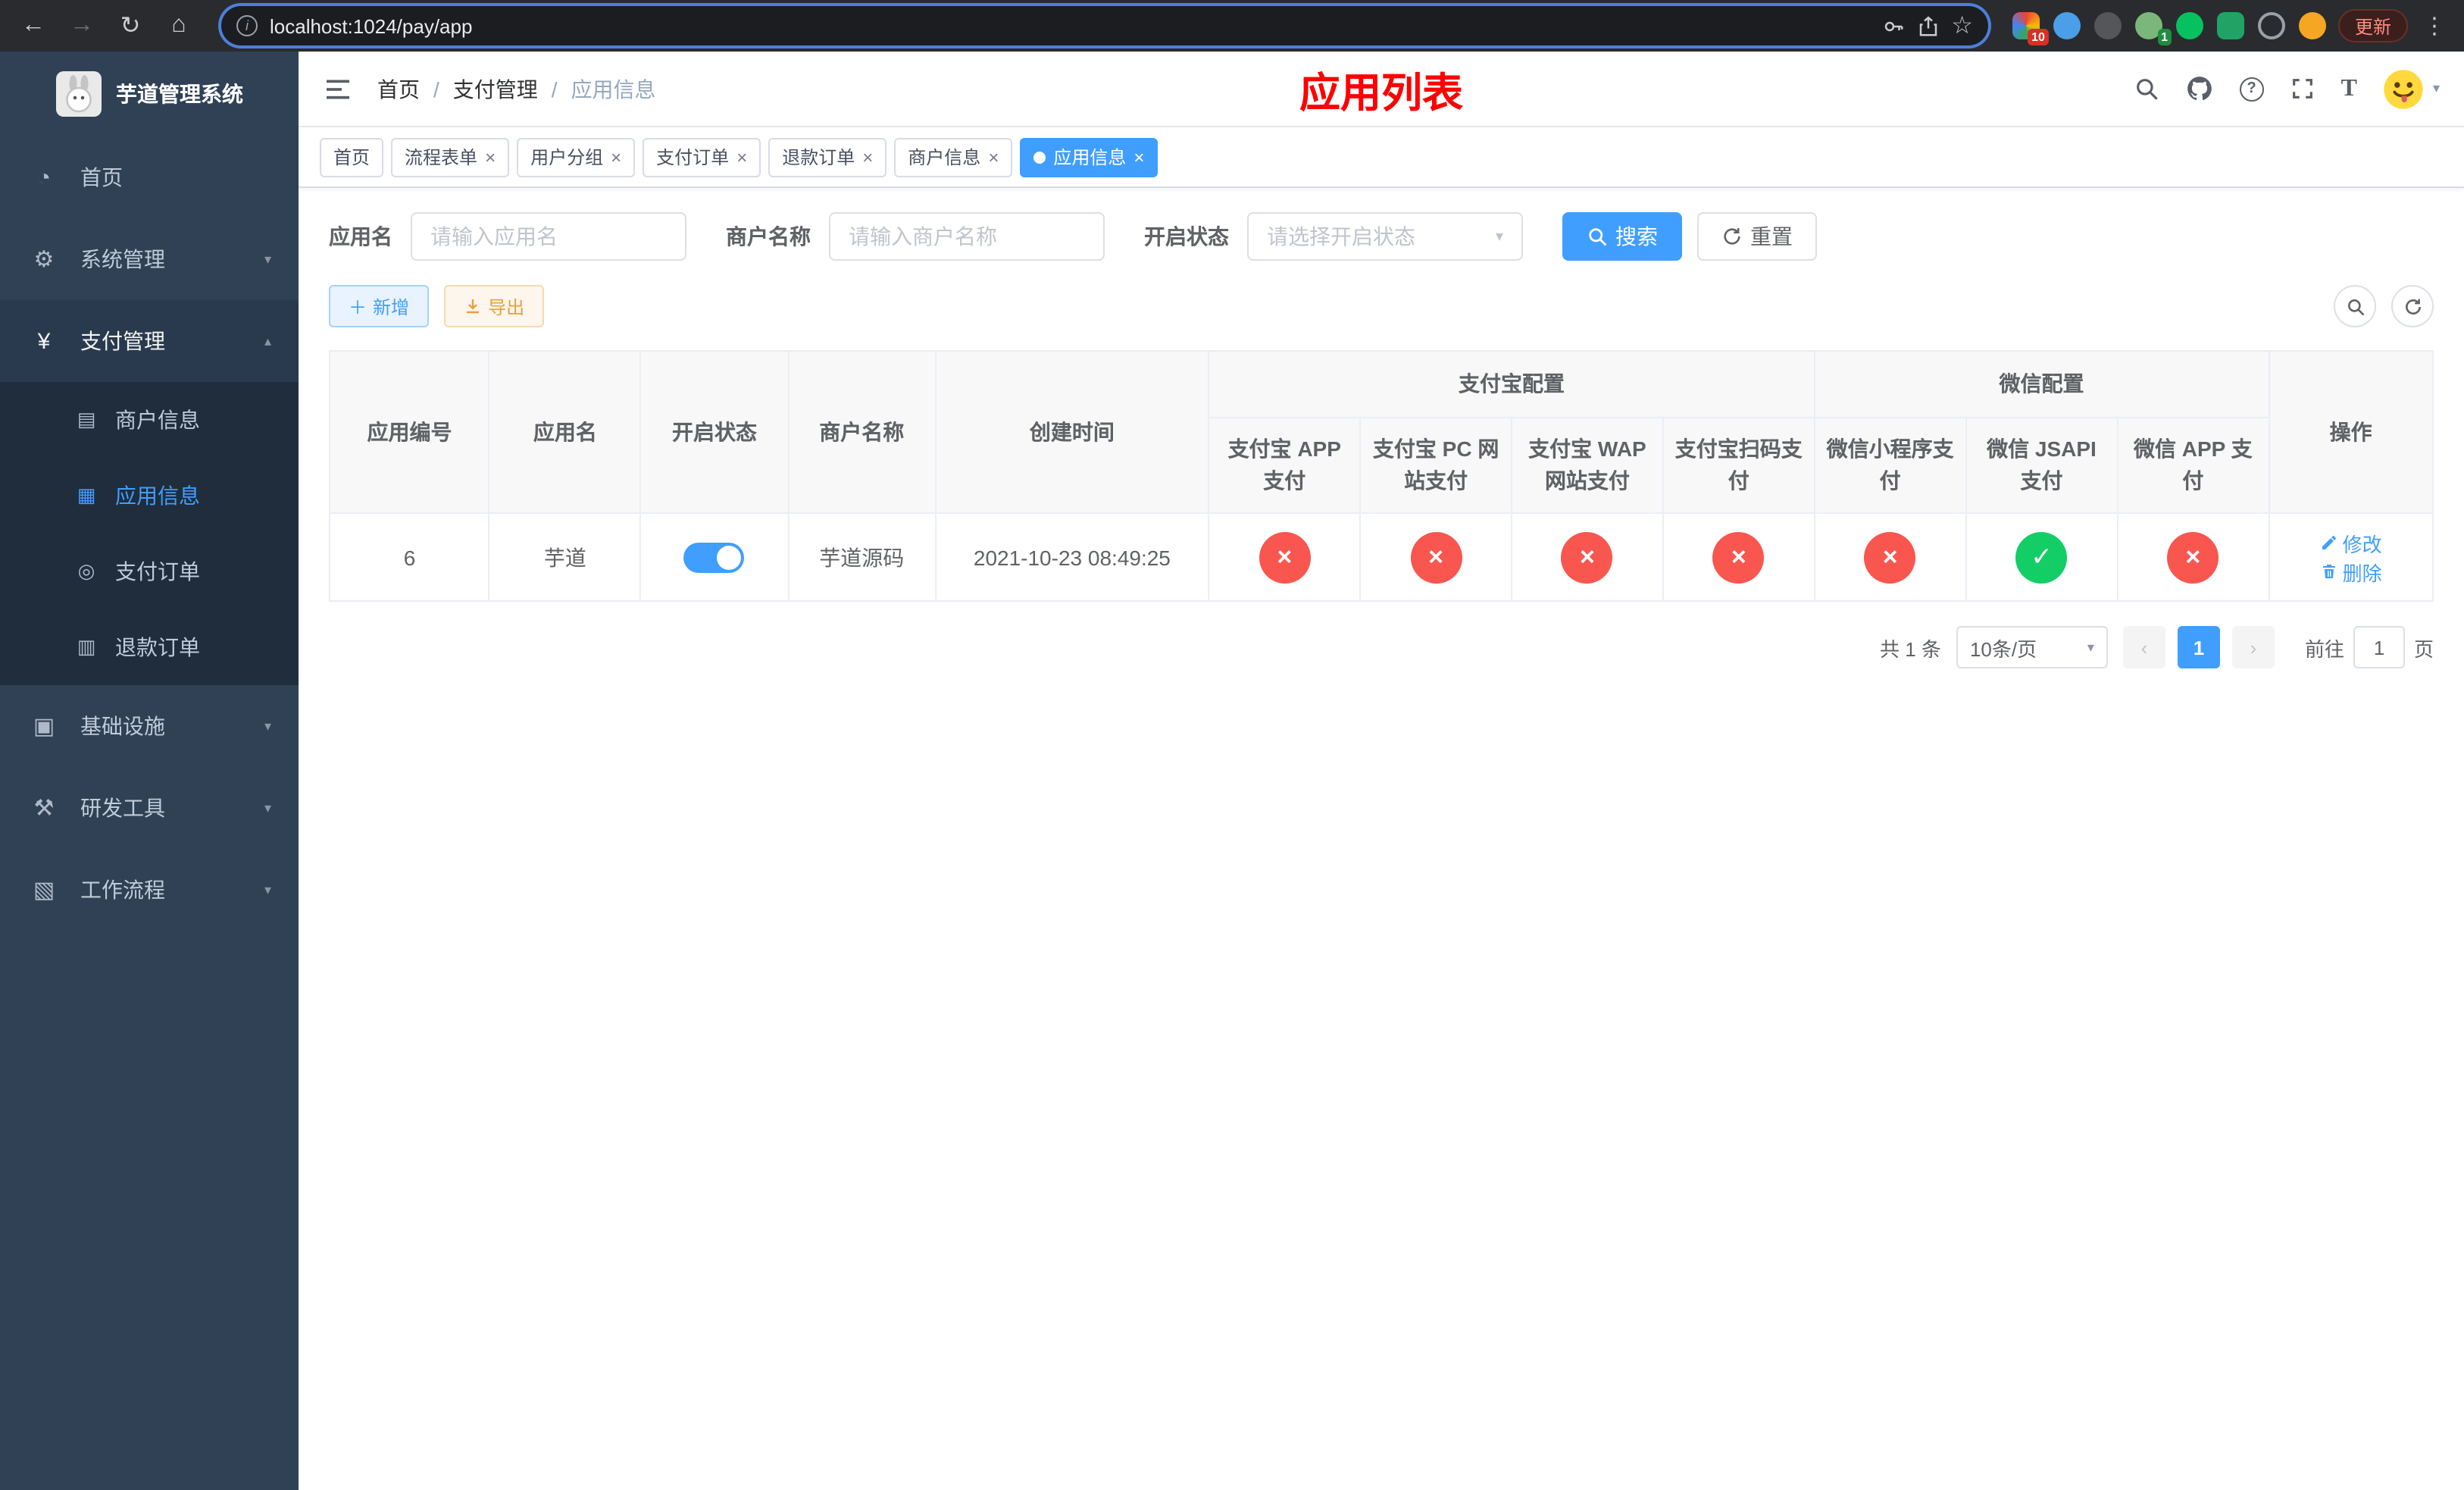  I want to click on sidebar-logo-row: 芋道管理系统, so click(149, 94).